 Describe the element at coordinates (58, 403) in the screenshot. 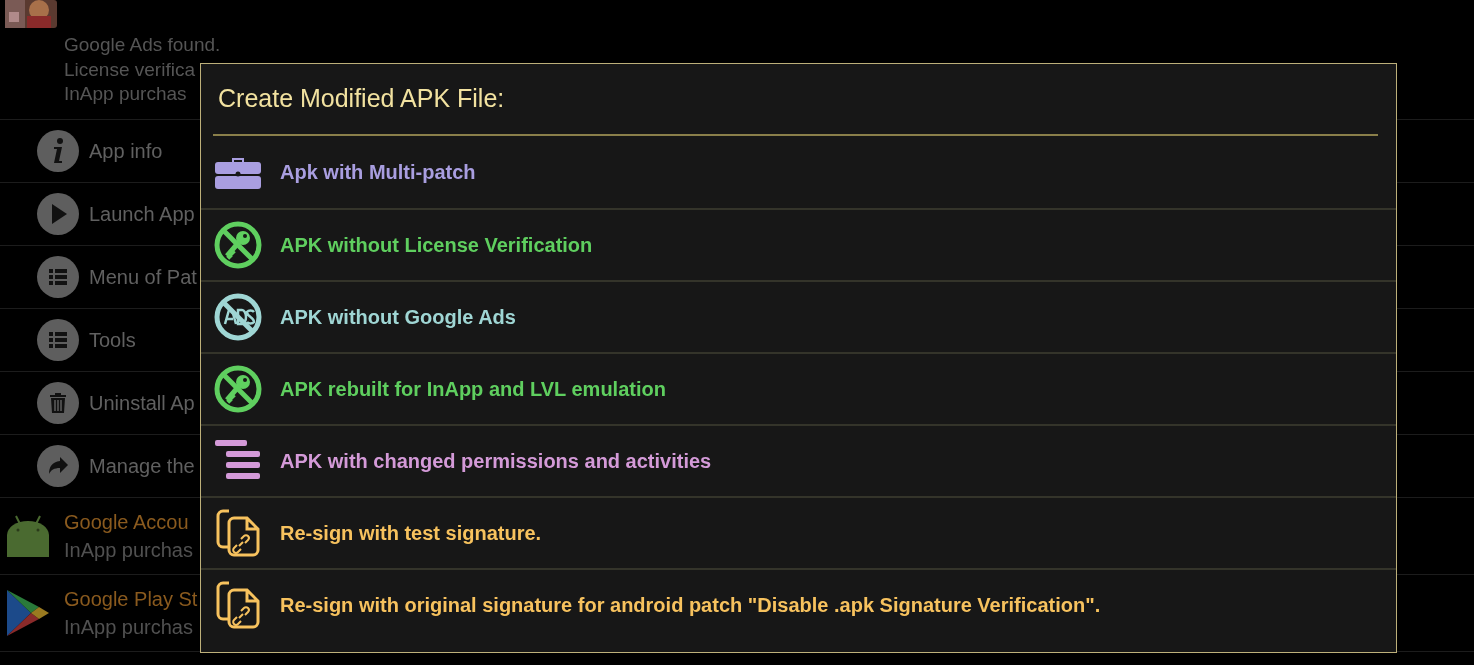

I see `trash-icon` at that location.